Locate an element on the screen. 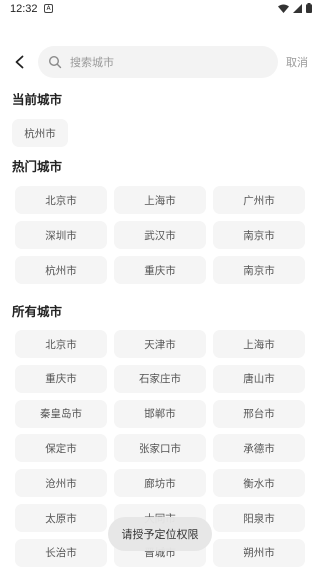 This screenshot has height=568, width=320. hot-city-chip: 武汉市 is located at coordinates (160, 235).